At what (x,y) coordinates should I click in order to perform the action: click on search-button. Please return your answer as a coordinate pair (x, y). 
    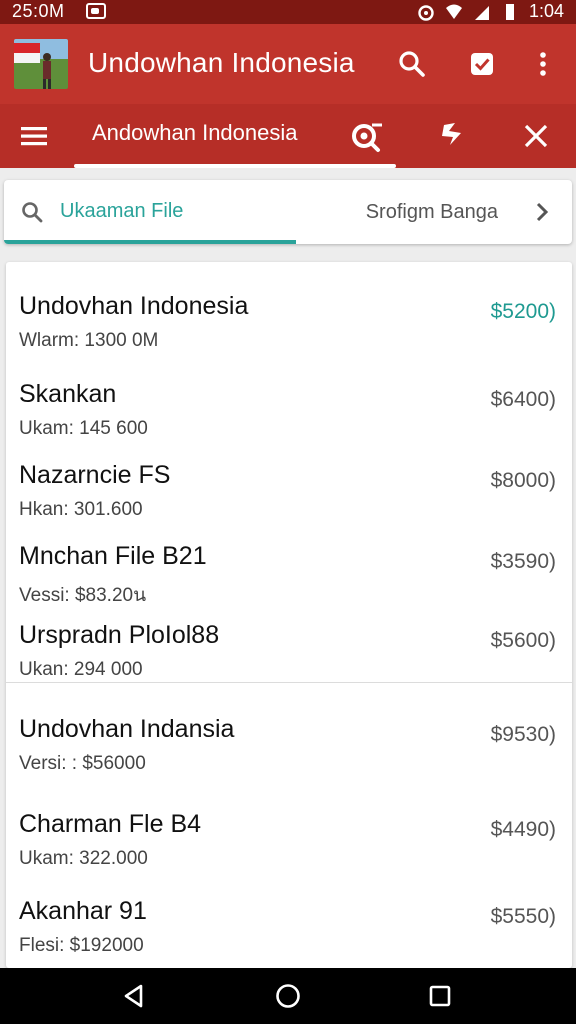
    Looking at the image, I should click on (412, 64).